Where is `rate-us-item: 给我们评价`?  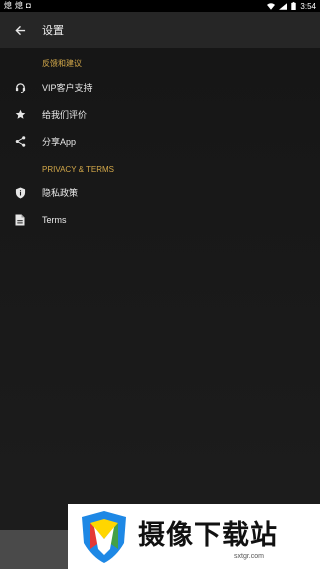
rate-us-item: 给我们评价 is located at coordinates (160, 114).